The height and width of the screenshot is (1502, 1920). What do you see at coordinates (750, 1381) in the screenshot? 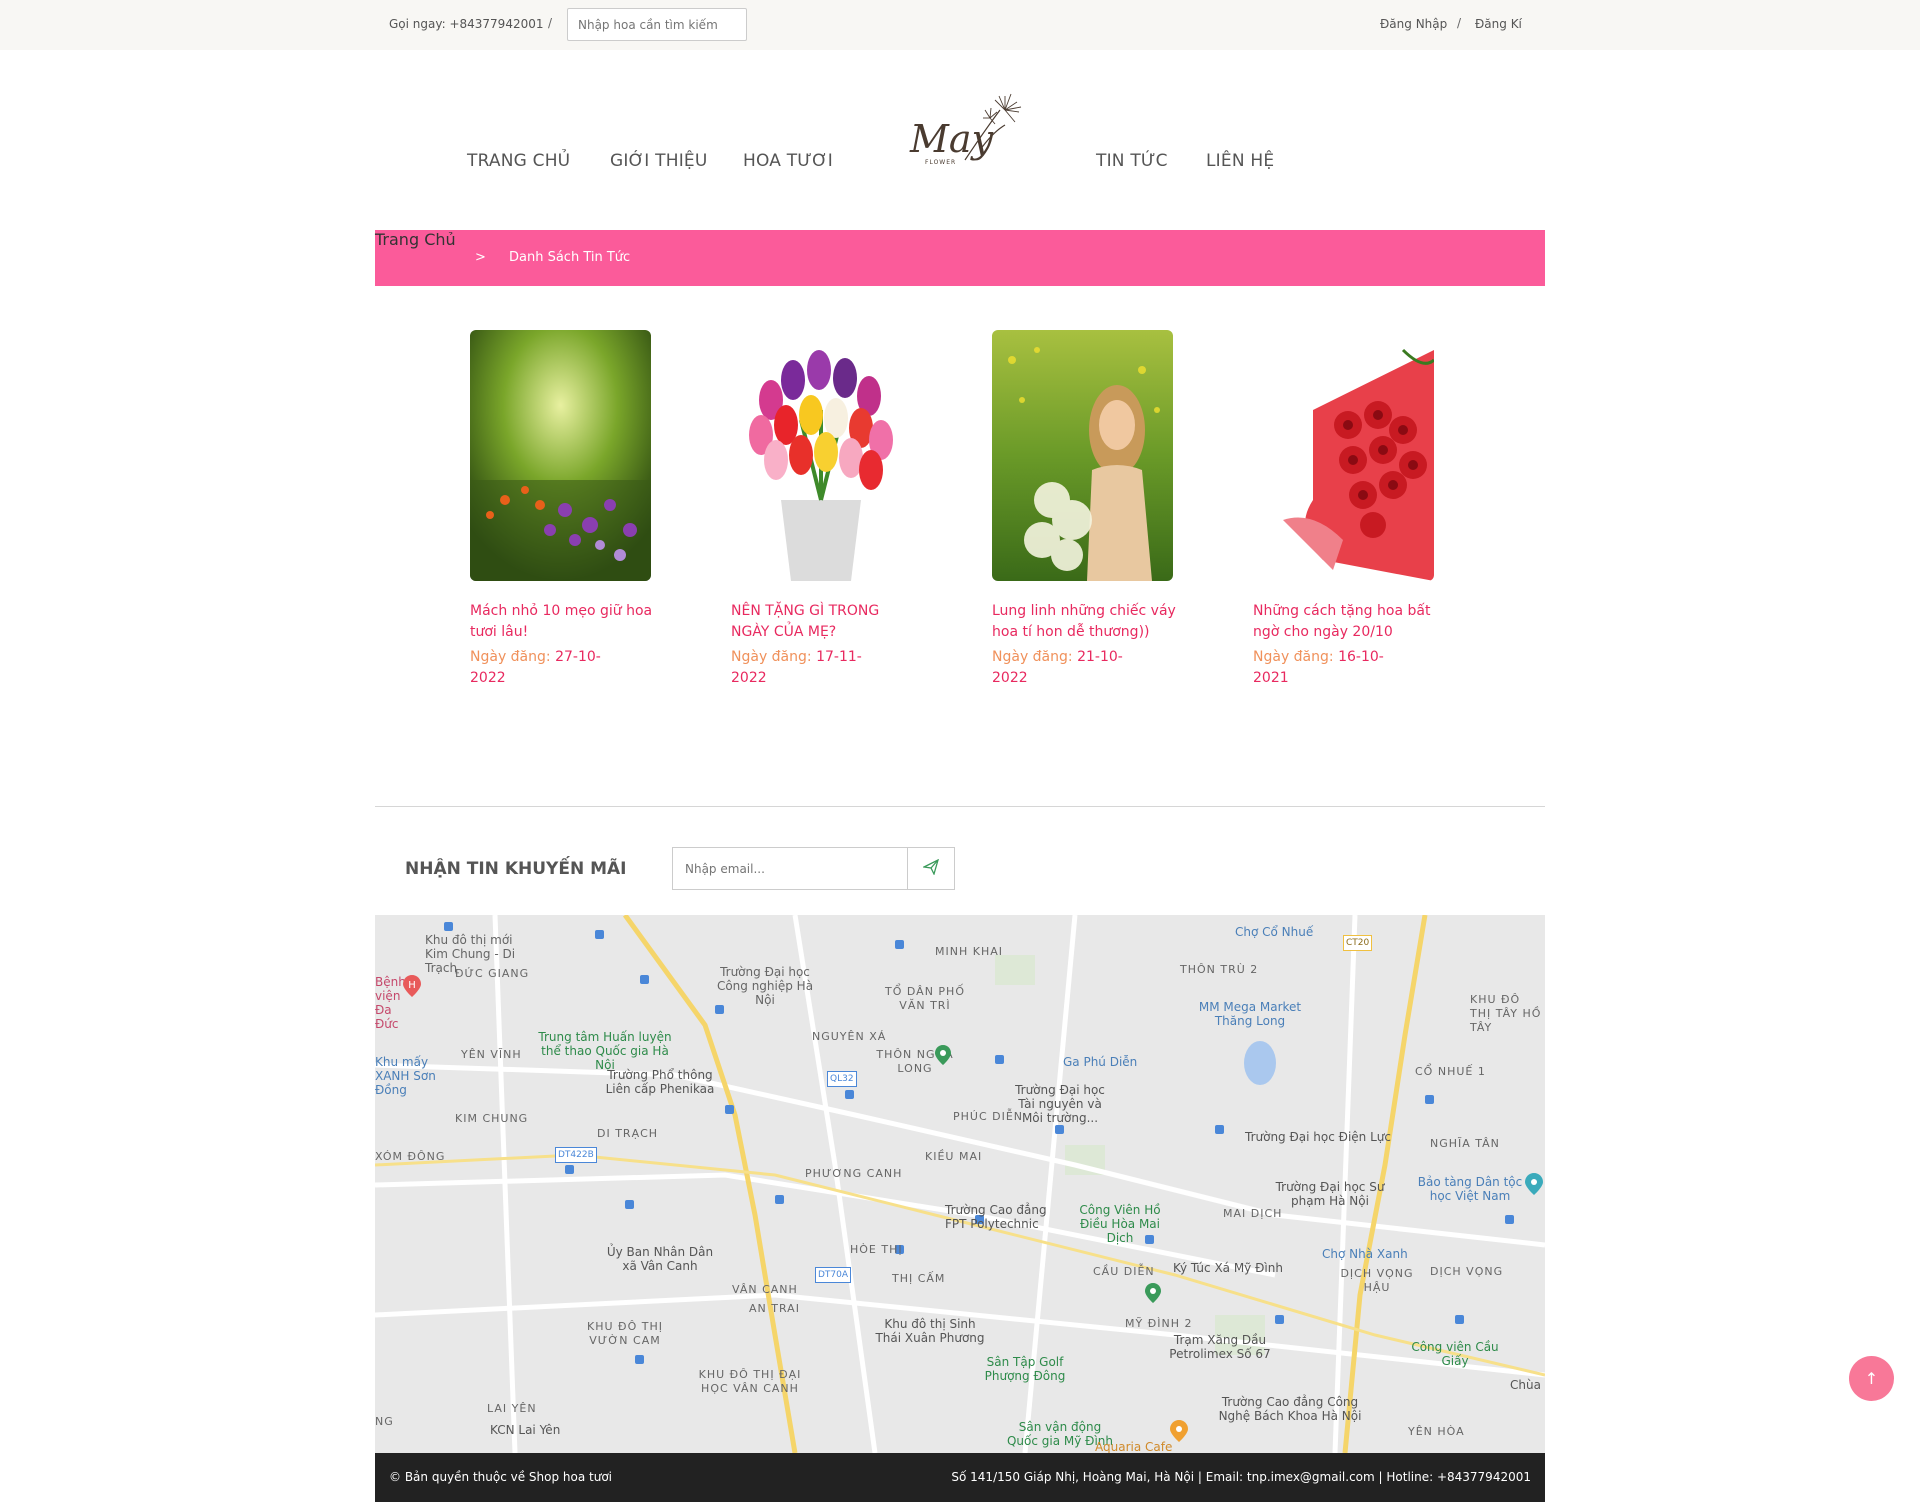
I see `map-label: KHU ĐÔ THỊ ĐẠI HỌC VÂN CANH` at bounding box center [750, 1381].